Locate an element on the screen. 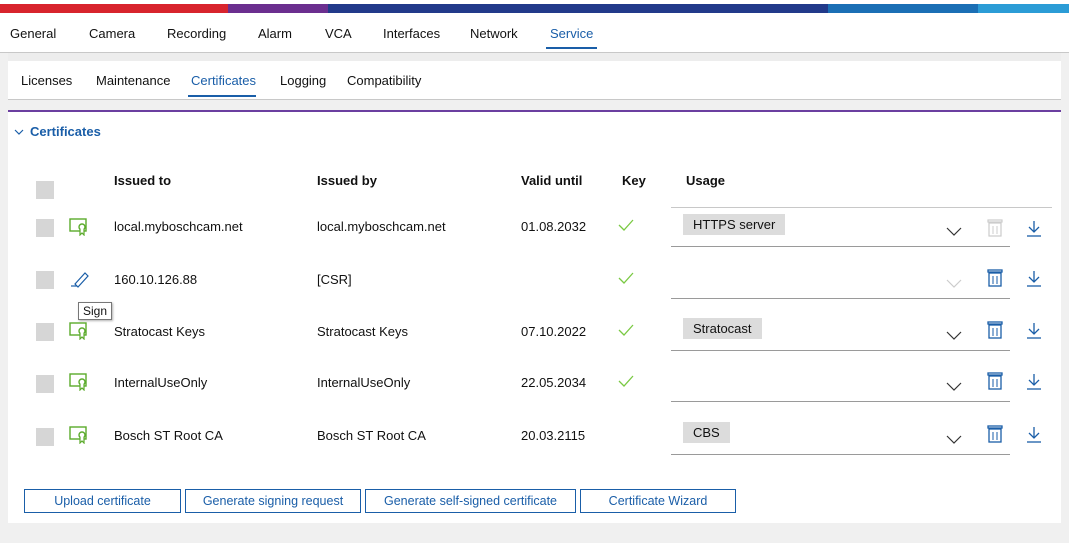 The height and width of the screenshot is (543, 1069). header-issued-by: Issued by is located at coordinates (347, 180).